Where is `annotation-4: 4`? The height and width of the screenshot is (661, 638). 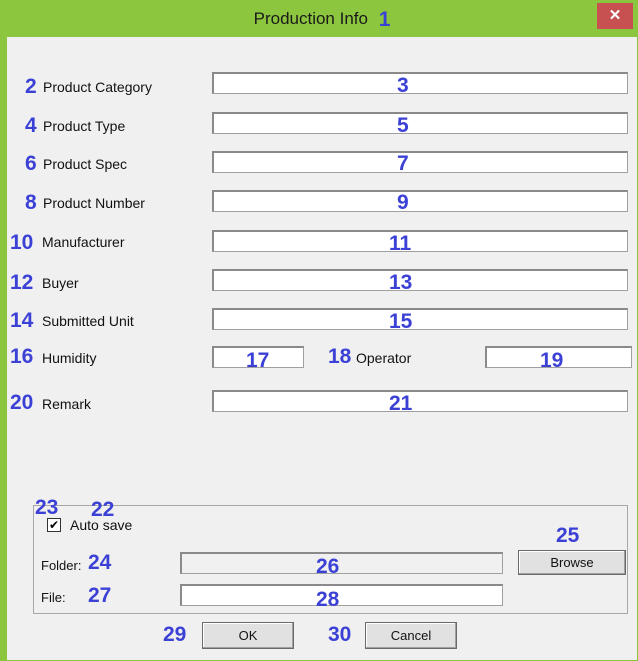 annotation-4: 4 is located at coordinates (31, 125).